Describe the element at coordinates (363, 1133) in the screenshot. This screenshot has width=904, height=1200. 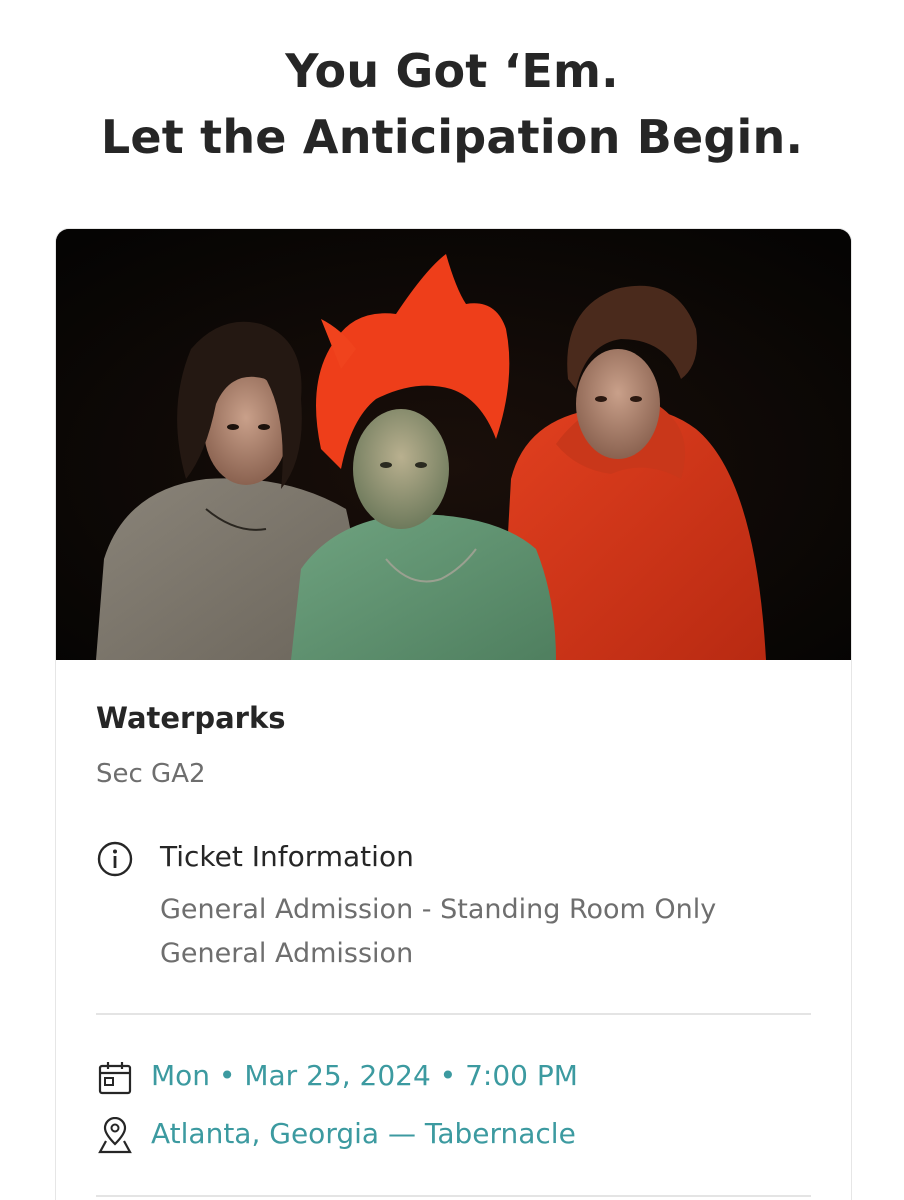
I see `event-location: Atlanta, Georgia — Tabernacle` at that location.